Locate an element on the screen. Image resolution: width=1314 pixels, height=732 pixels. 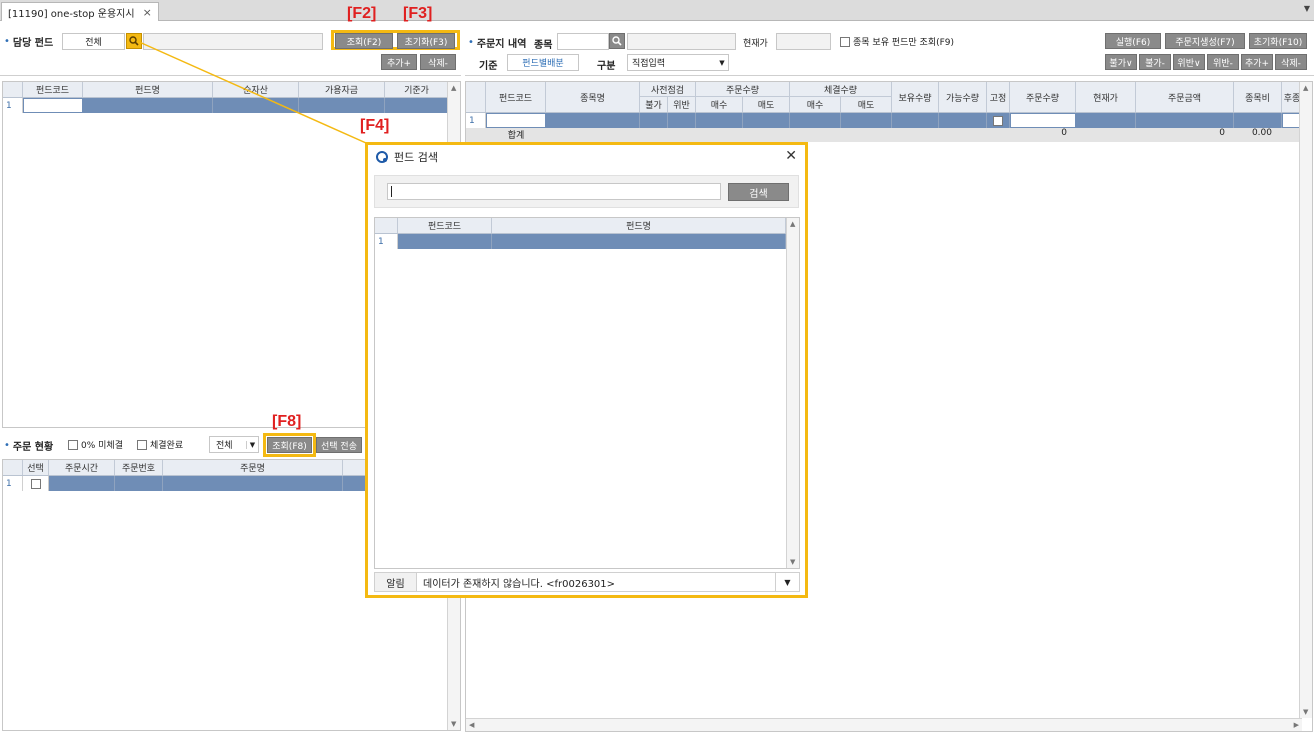
status-label: 알림 is located at coordinates (396, 582).